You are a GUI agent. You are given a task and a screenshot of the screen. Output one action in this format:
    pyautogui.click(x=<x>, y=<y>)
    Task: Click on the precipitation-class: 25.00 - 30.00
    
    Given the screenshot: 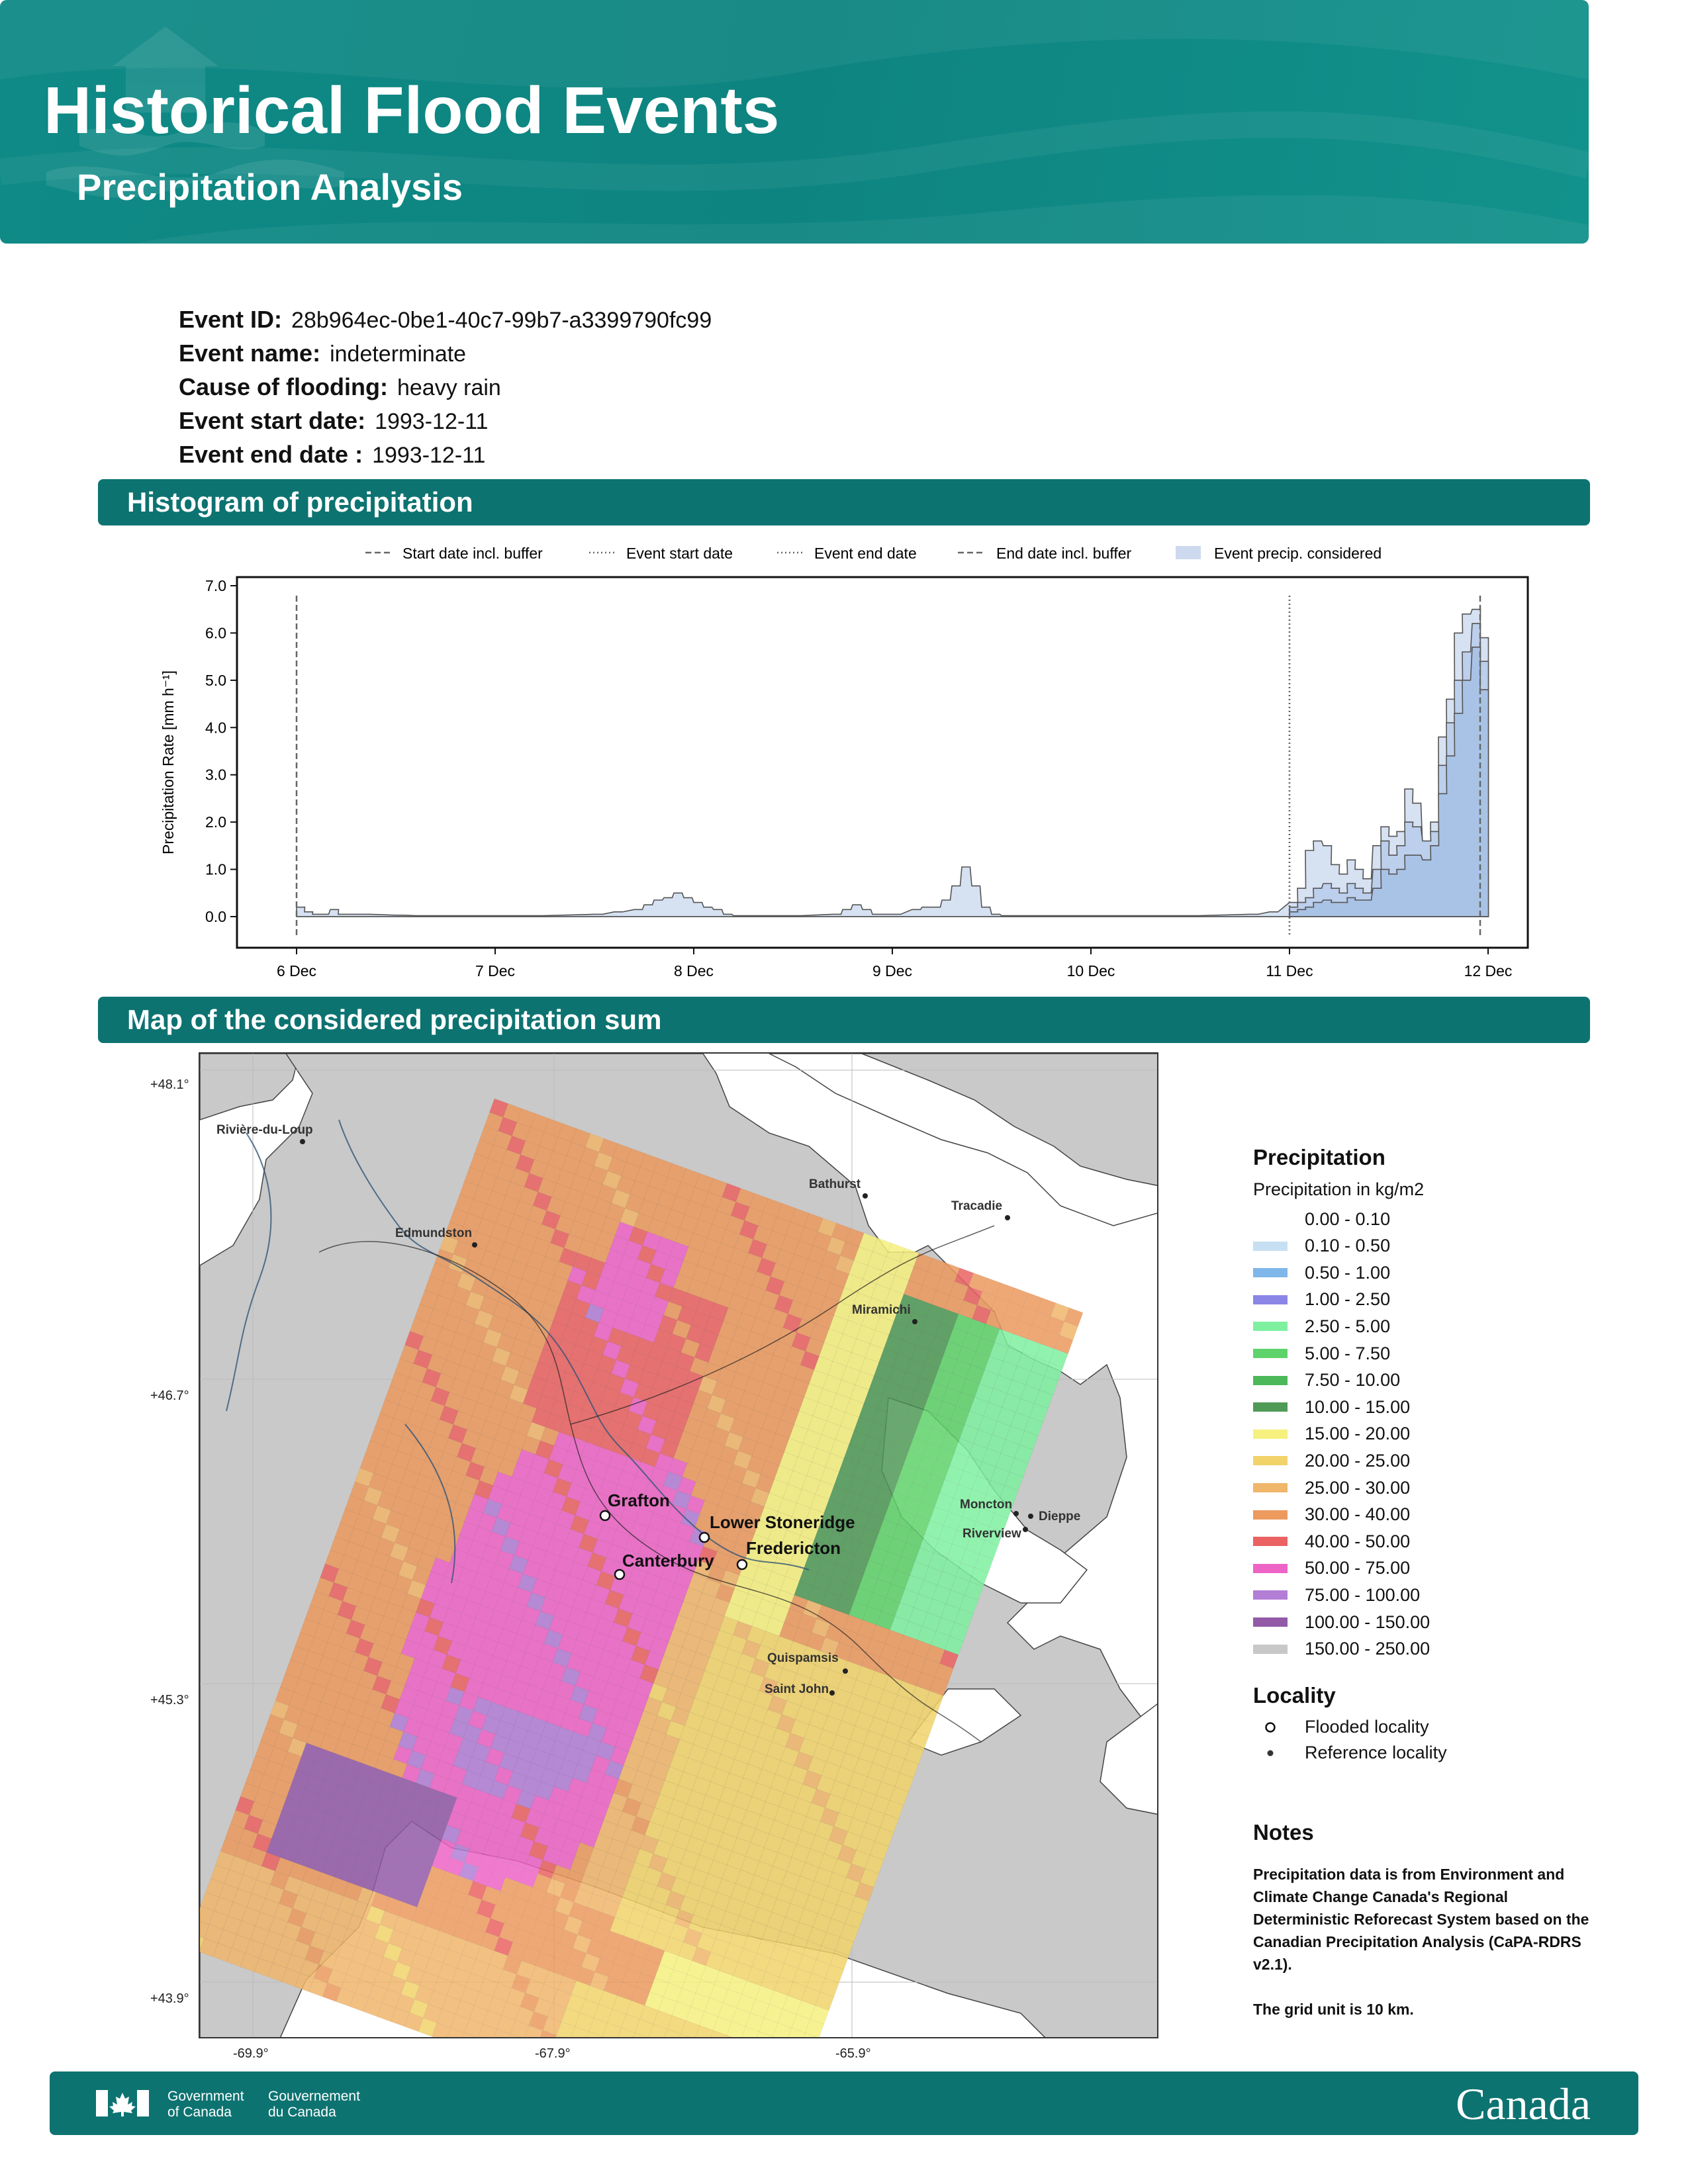 What is the action you would take?
    pyautogui.click(x=1331, y=1488)
    